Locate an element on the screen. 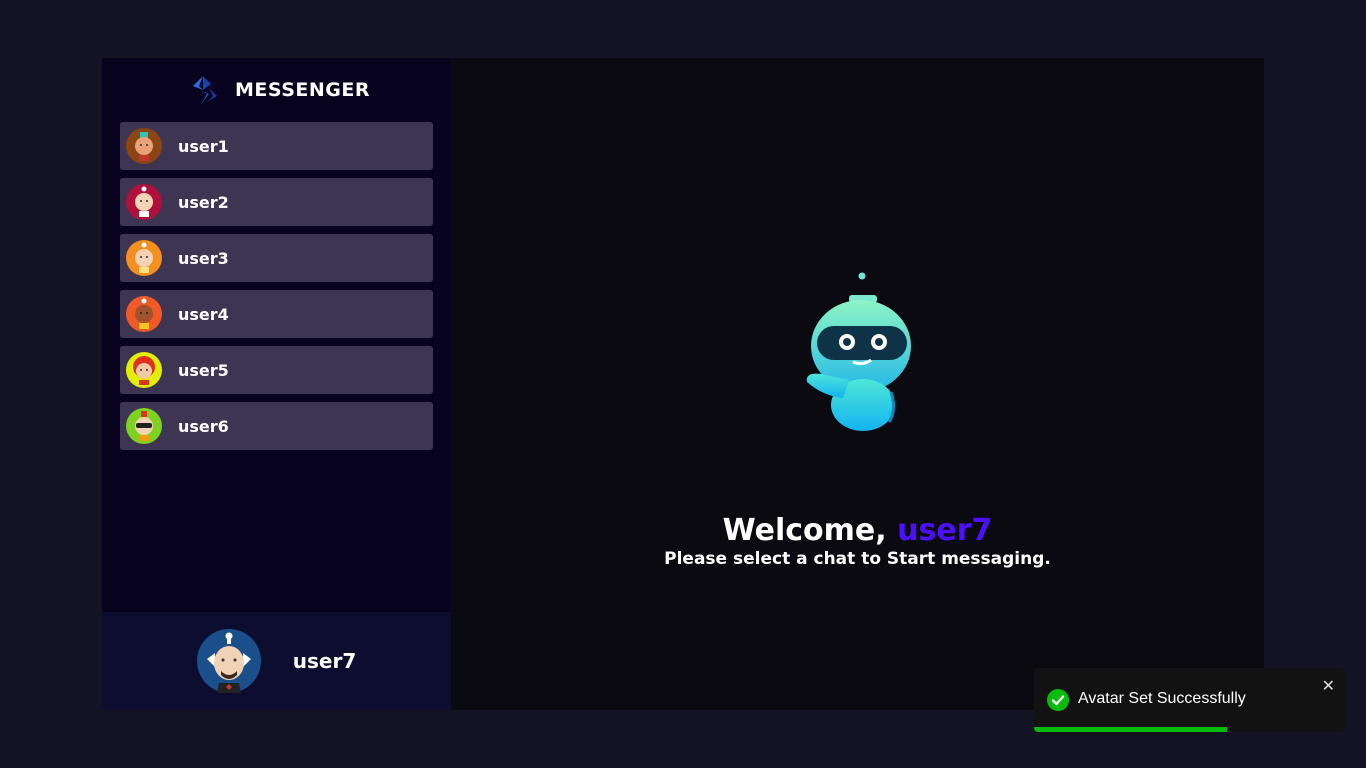 This screenshot has height=768, width=1366. contact-name: user6 is located at coordinates (203, 426).